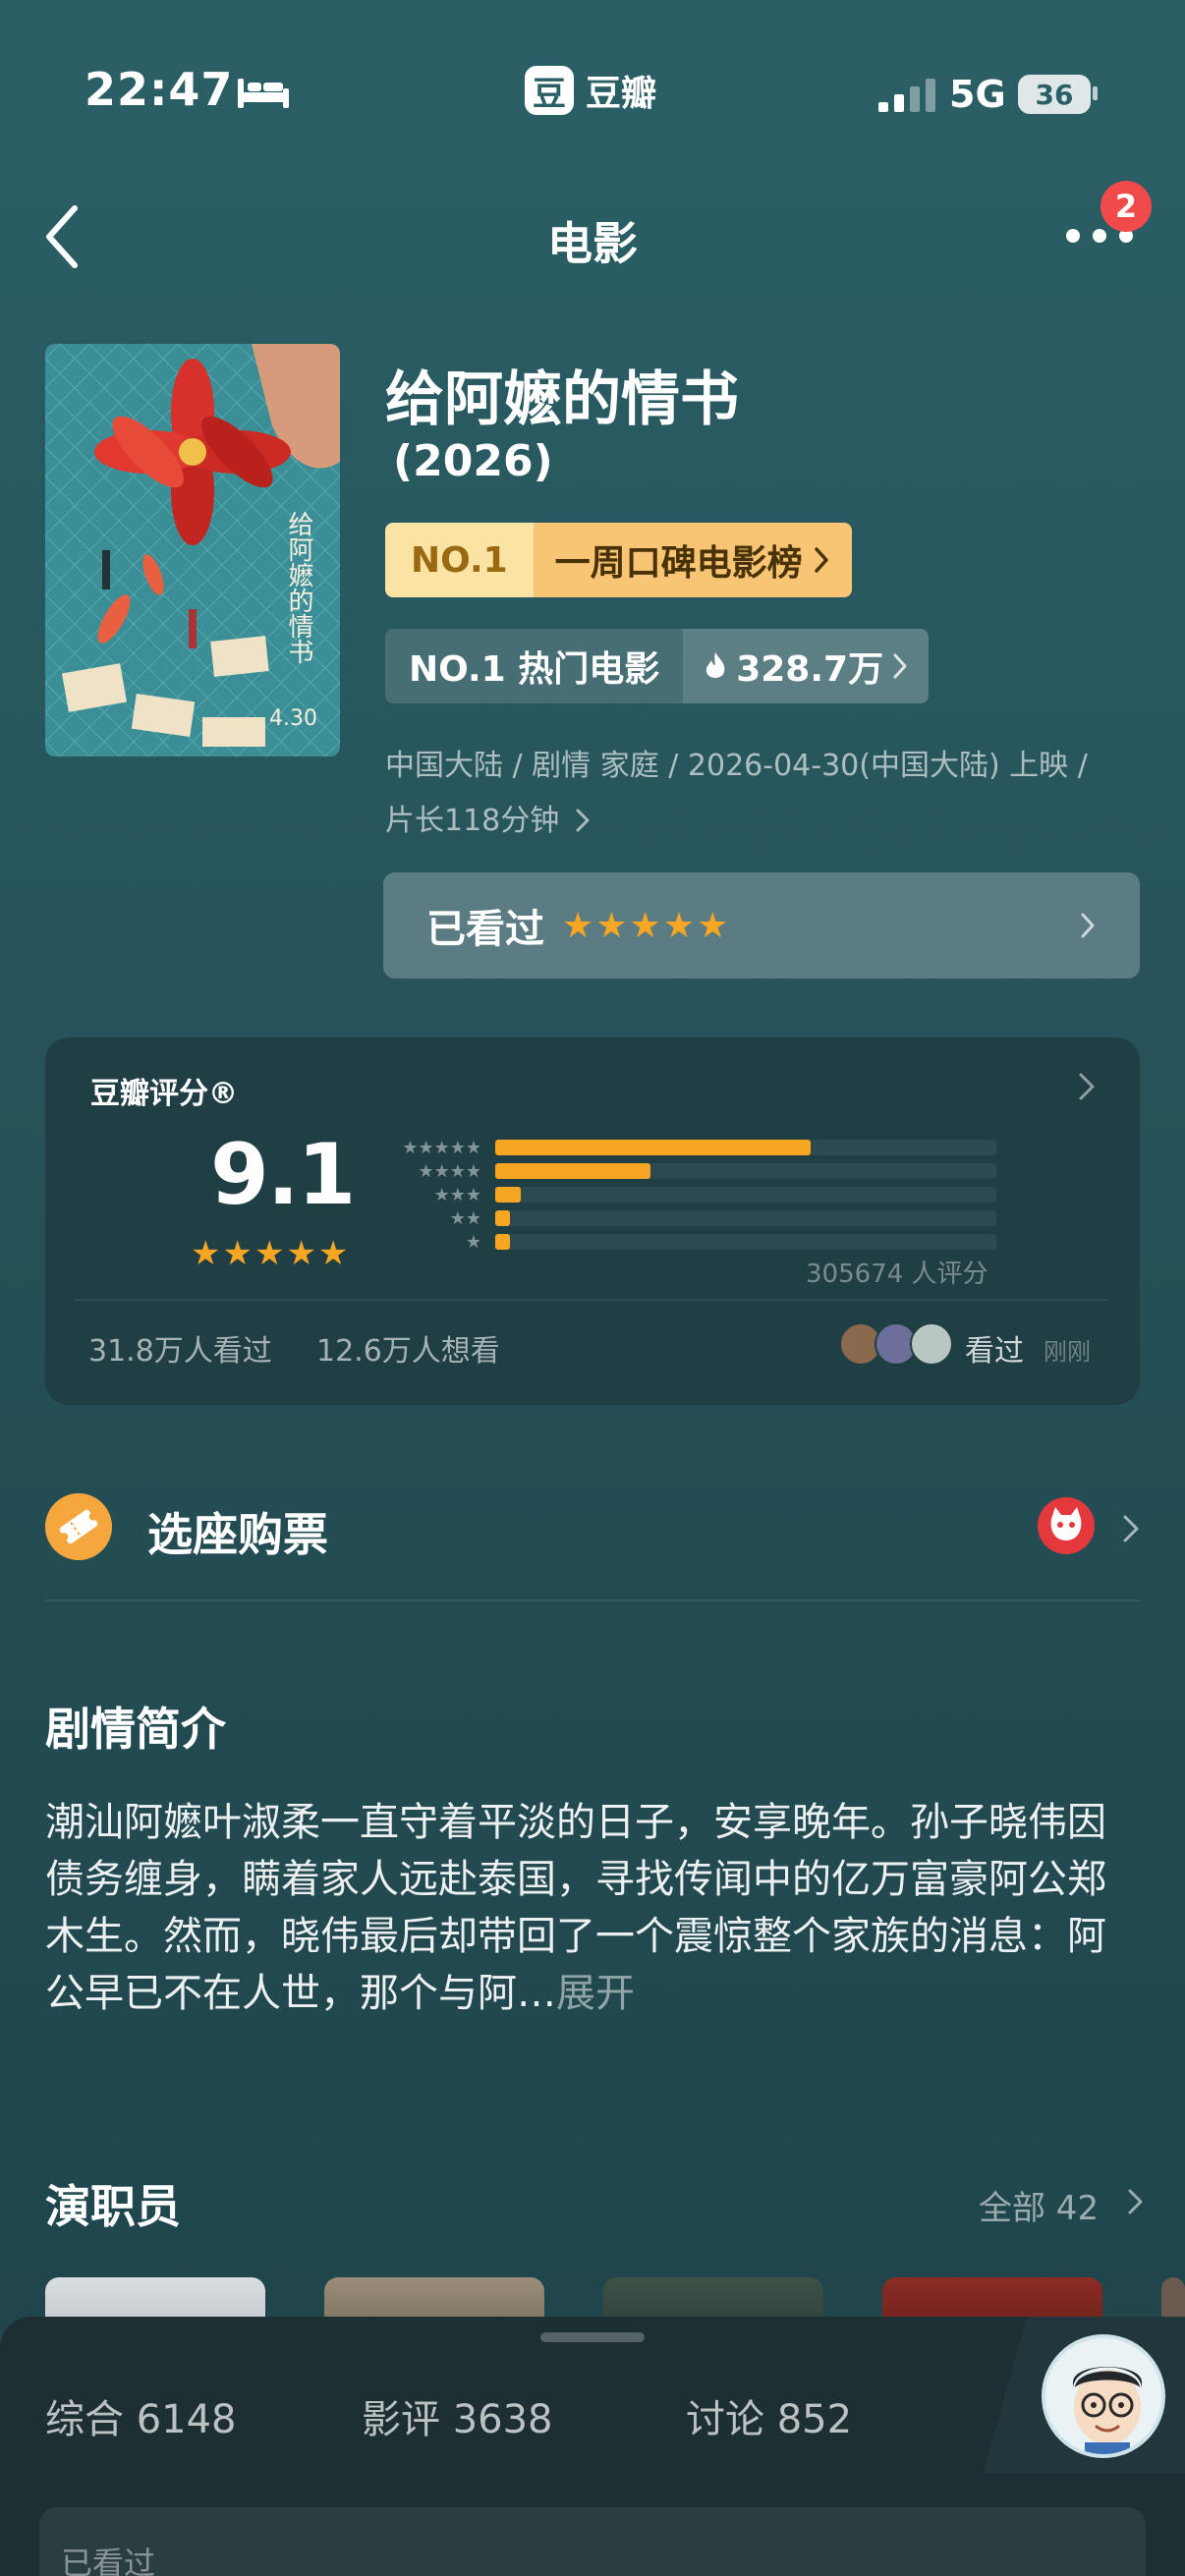 Image resolution: width=1185 pixels, height=2576 pixels. I want to click on battery-tip, so click(1096, 93).